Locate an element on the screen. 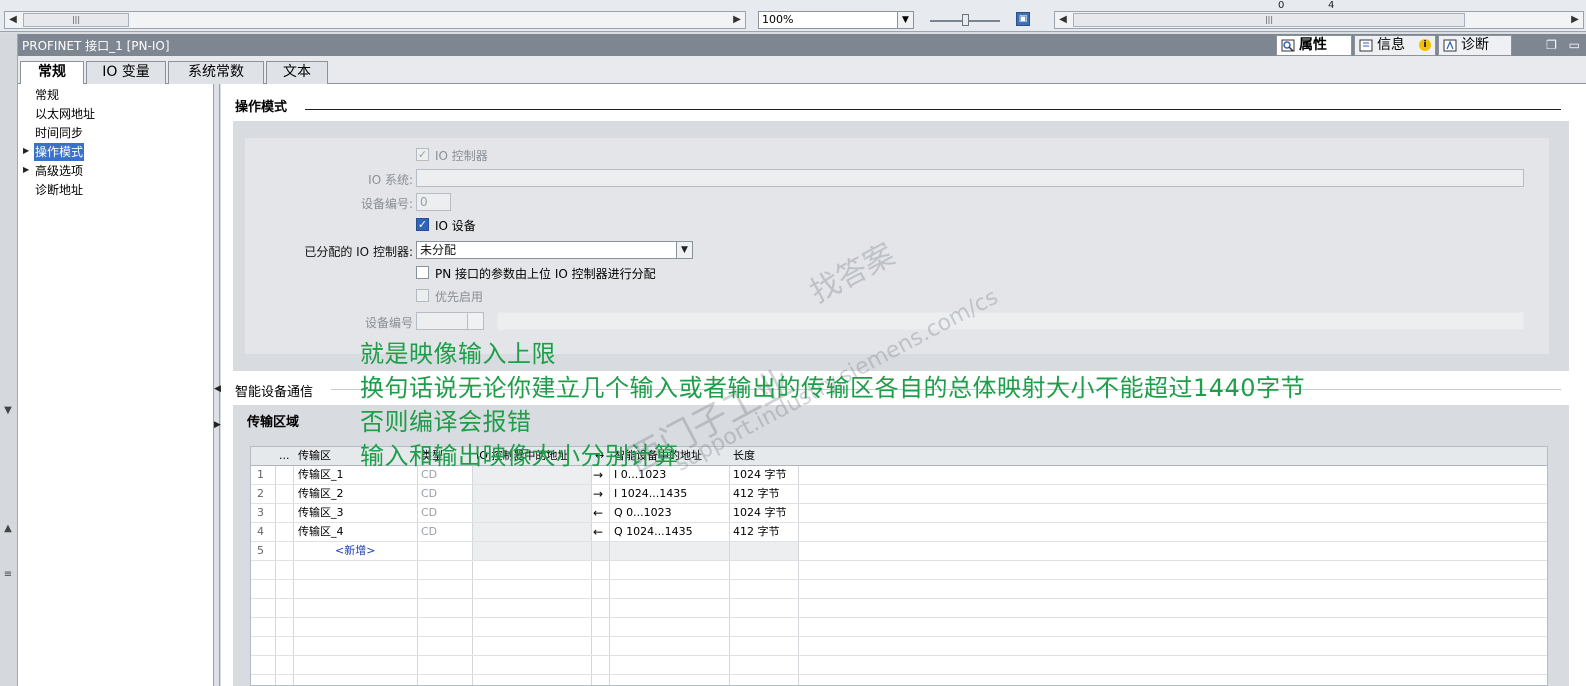 The height and width of the screenshot is (686, 1586). zoom-select: 100% ▼ is located at coordinates (836, 20).